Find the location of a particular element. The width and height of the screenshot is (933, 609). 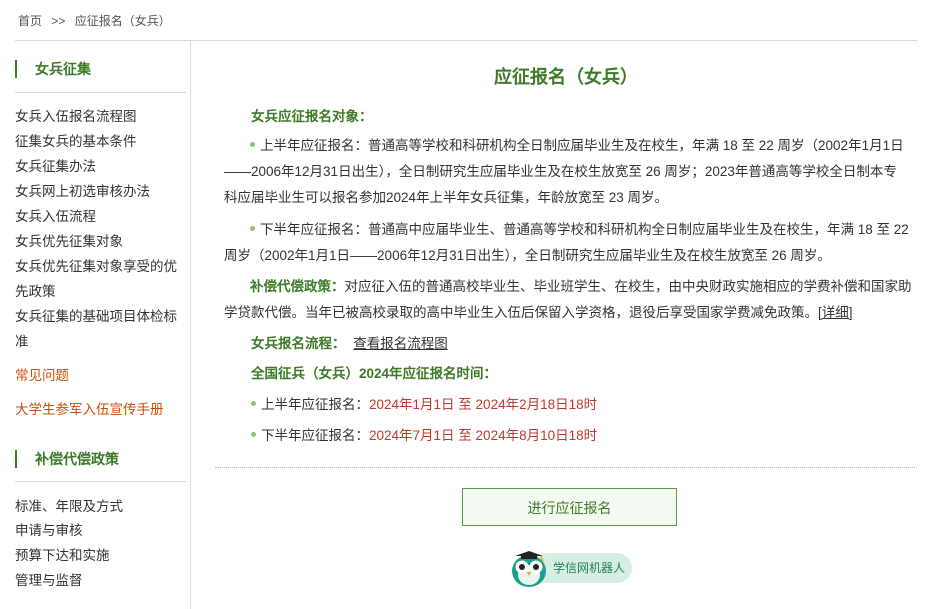

sidebar-item-apply-review: 申请与审核 is located at coordinates (99, 530).